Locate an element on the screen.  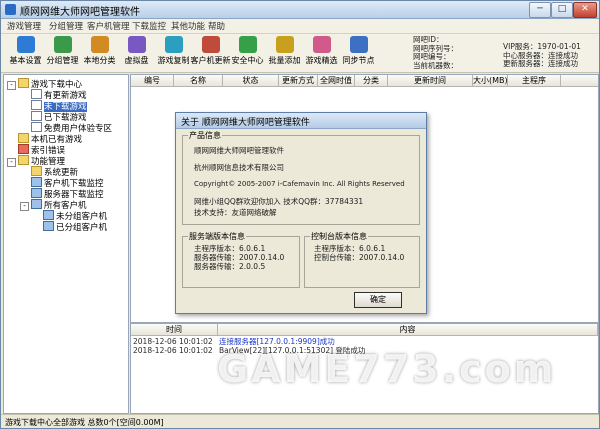
batch-add-button: 批量添加 is located at coordinates (284, 53).